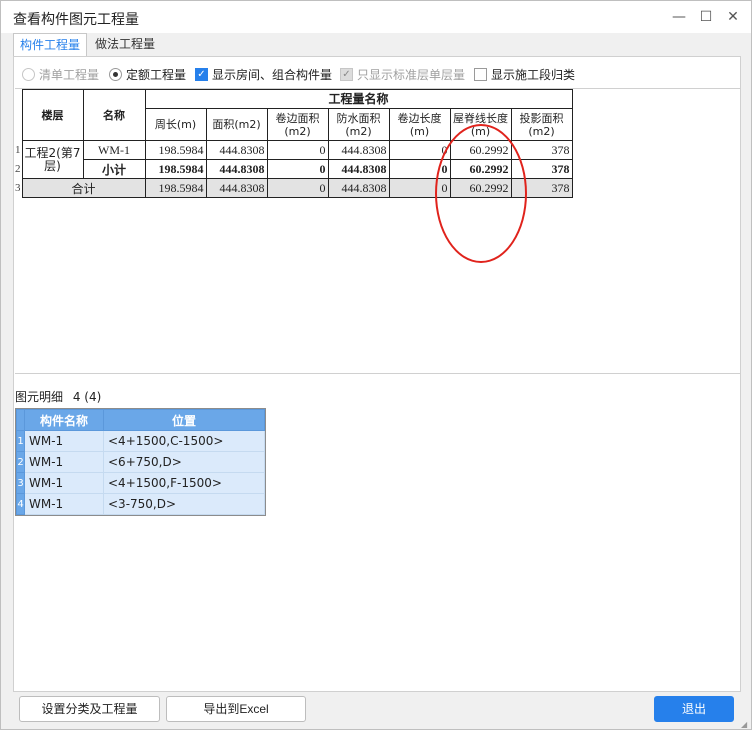 The height and width of the screenshot is (730, 752). What do you see at coordinates (679, 17) in the screenshot?
I see `minimize-icon: —` at bounding box center [679, 17].